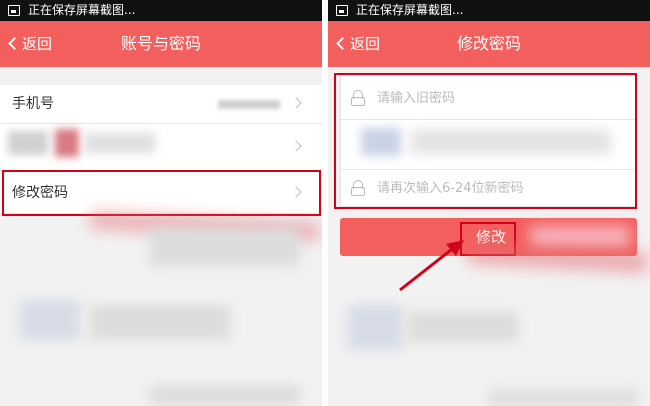 Image resolution: width=650 pixels, height=406 pixels. Describe the element at coordinates (14, 10) in the screenshot. I see `screenshot-icon` at that location.